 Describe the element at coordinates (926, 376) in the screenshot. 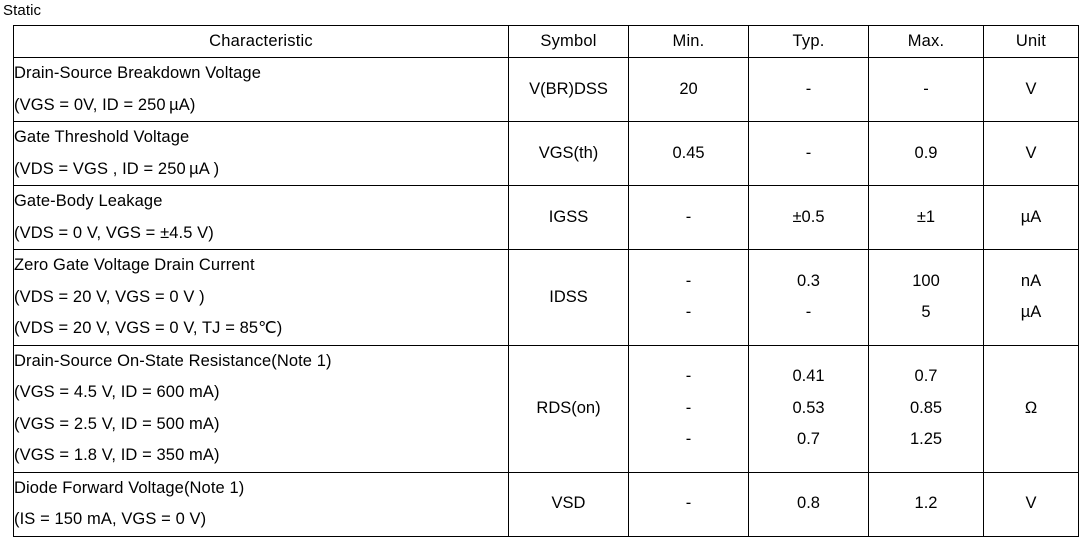

I see `cell-max-value: 0.7` at that location.